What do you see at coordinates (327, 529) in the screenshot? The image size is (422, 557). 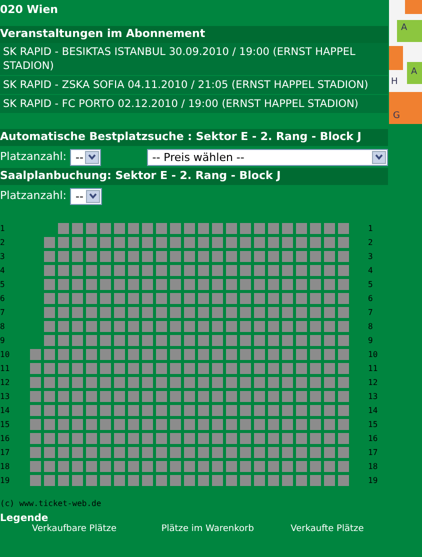 I see `legend-label: Verkaufte Plätze` at bounding box center [327, 529].